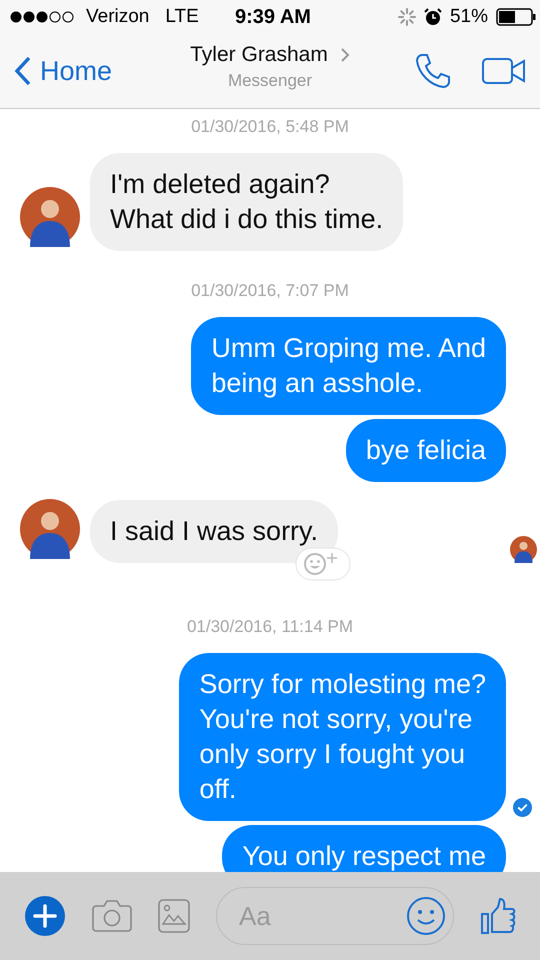 The width and height of the screenshot is (540, 960). I want to click on video-camera-icon, so click(504, 71).